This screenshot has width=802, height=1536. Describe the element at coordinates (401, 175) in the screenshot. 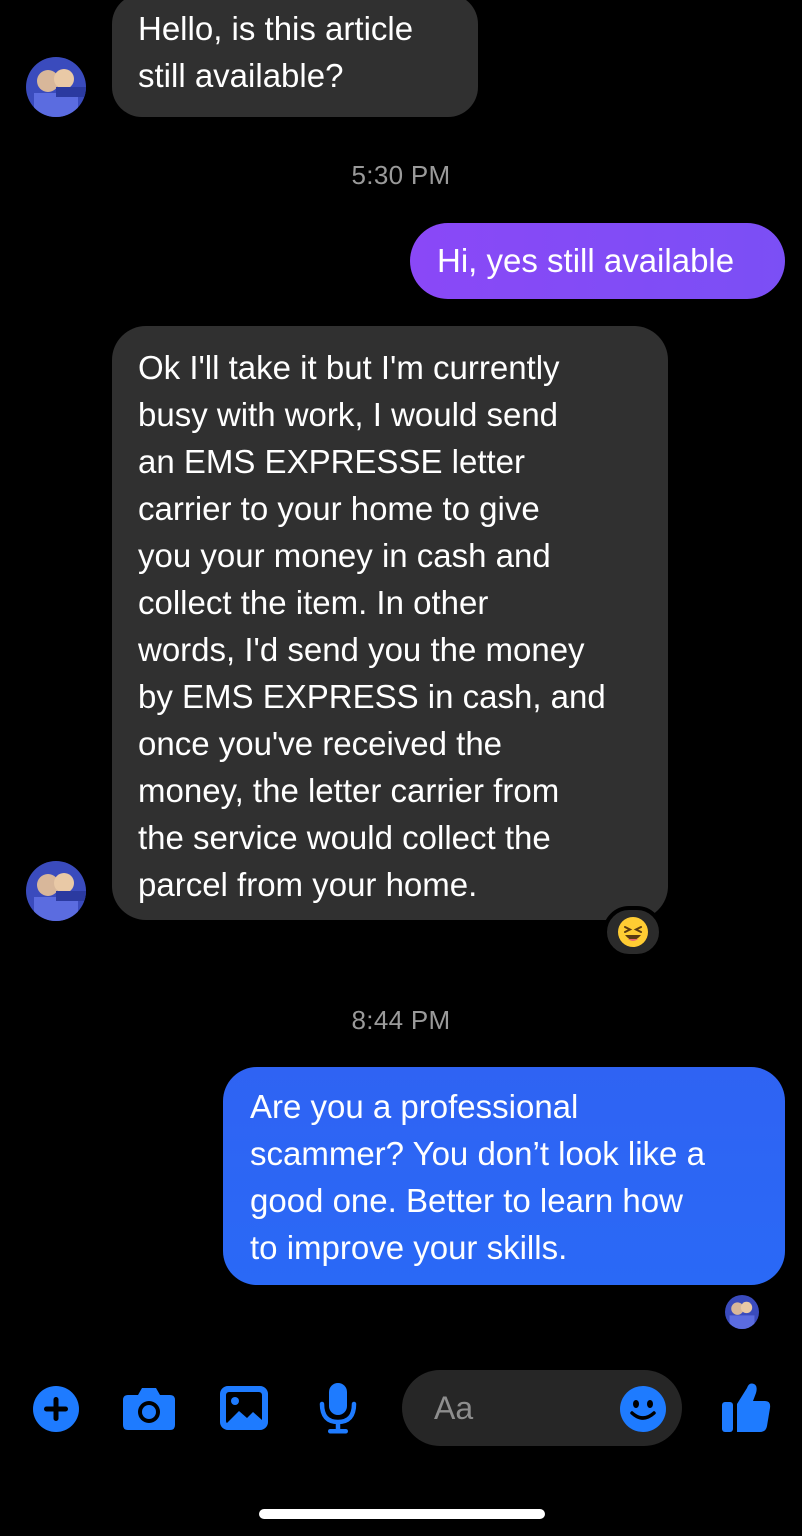

I see `timestamp: 5:30 PM` at that location.